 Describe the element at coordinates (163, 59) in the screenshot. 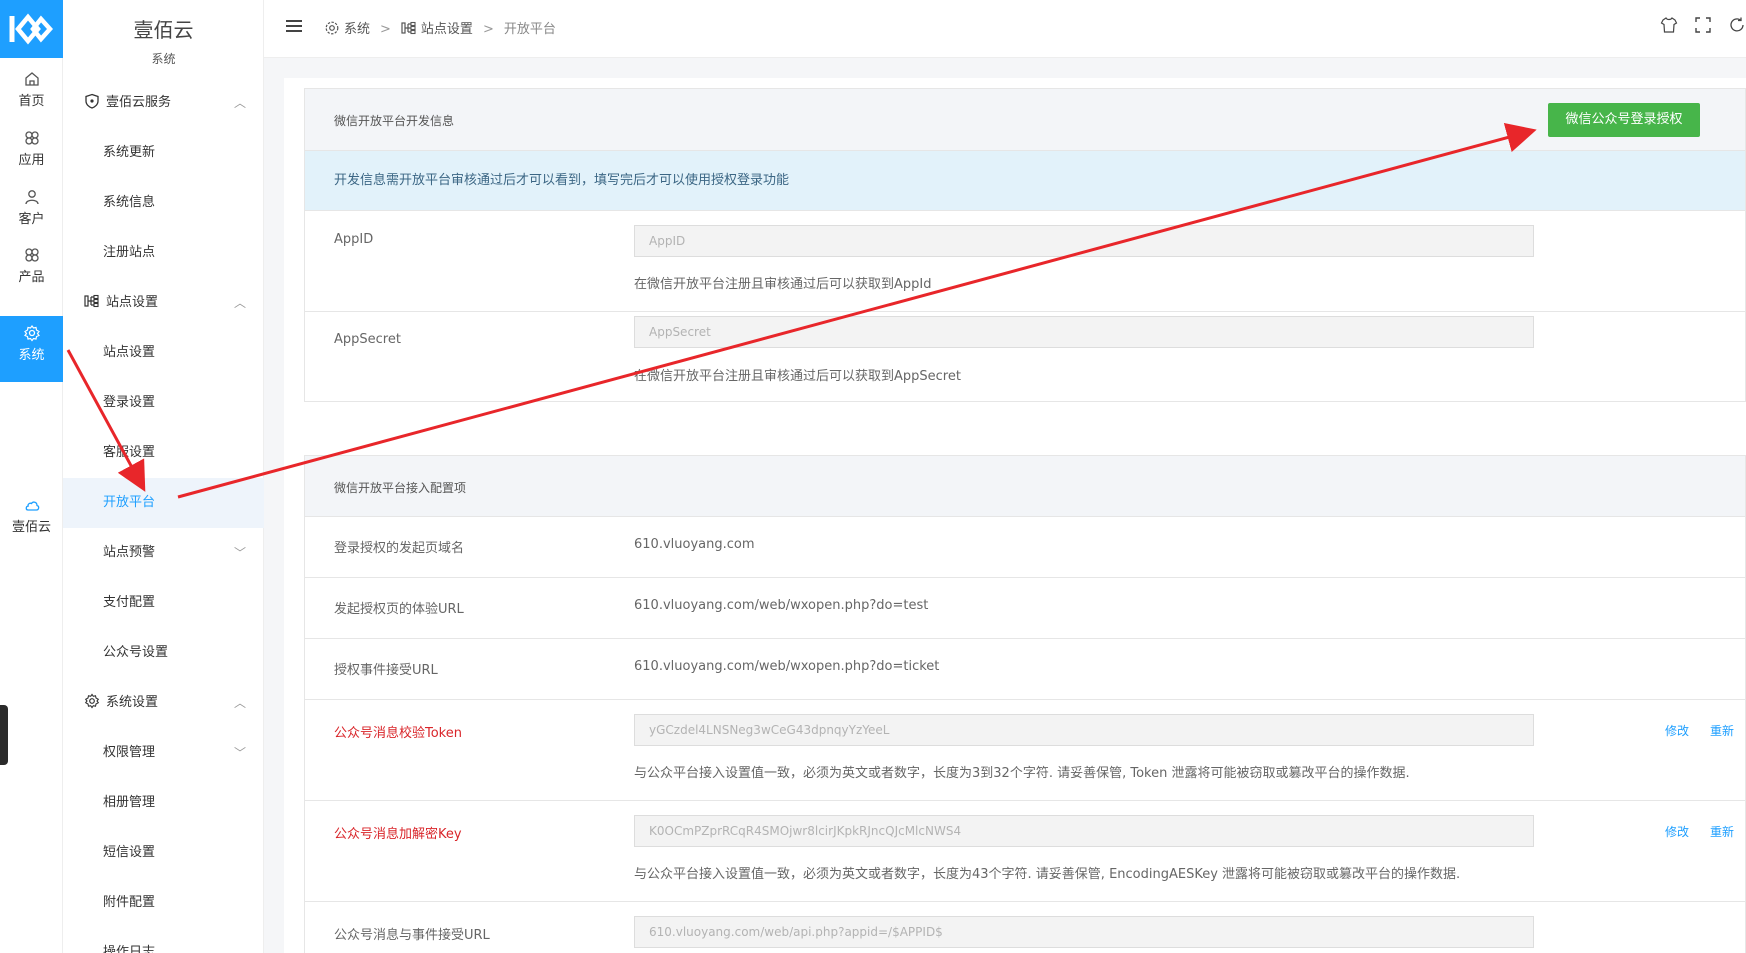

I see `sidebar-subtitle: 系统` at that location.